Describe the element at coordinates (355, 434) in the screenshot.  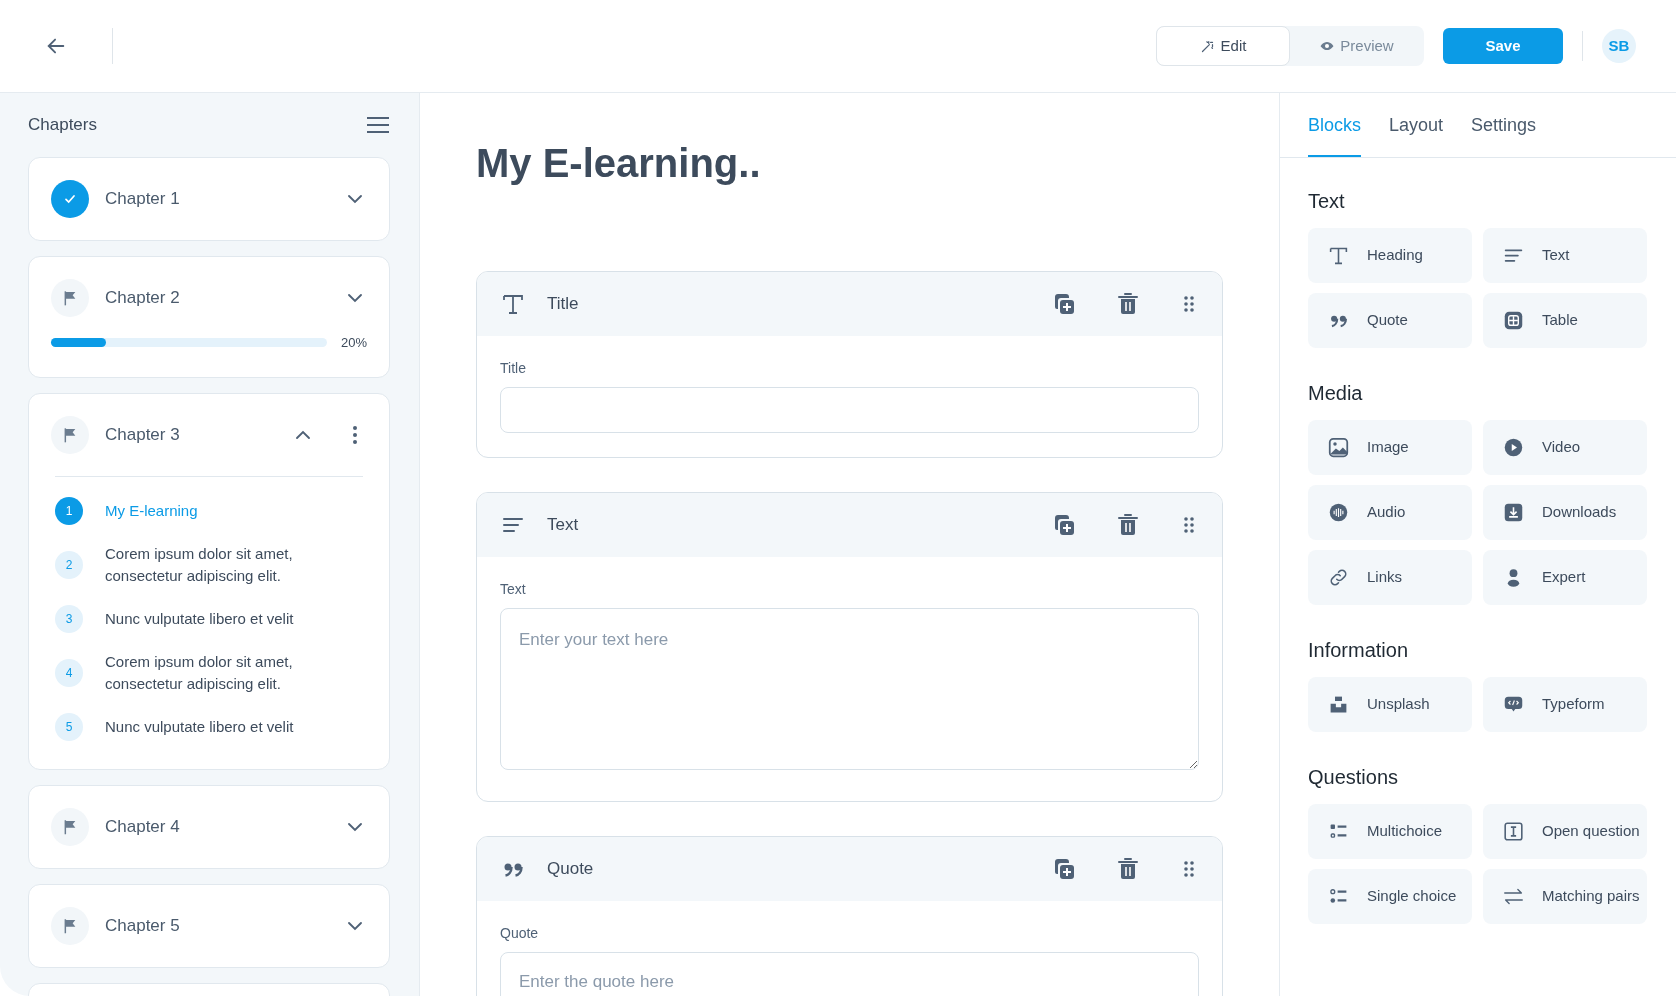
I see `kebab-icon` at that location.